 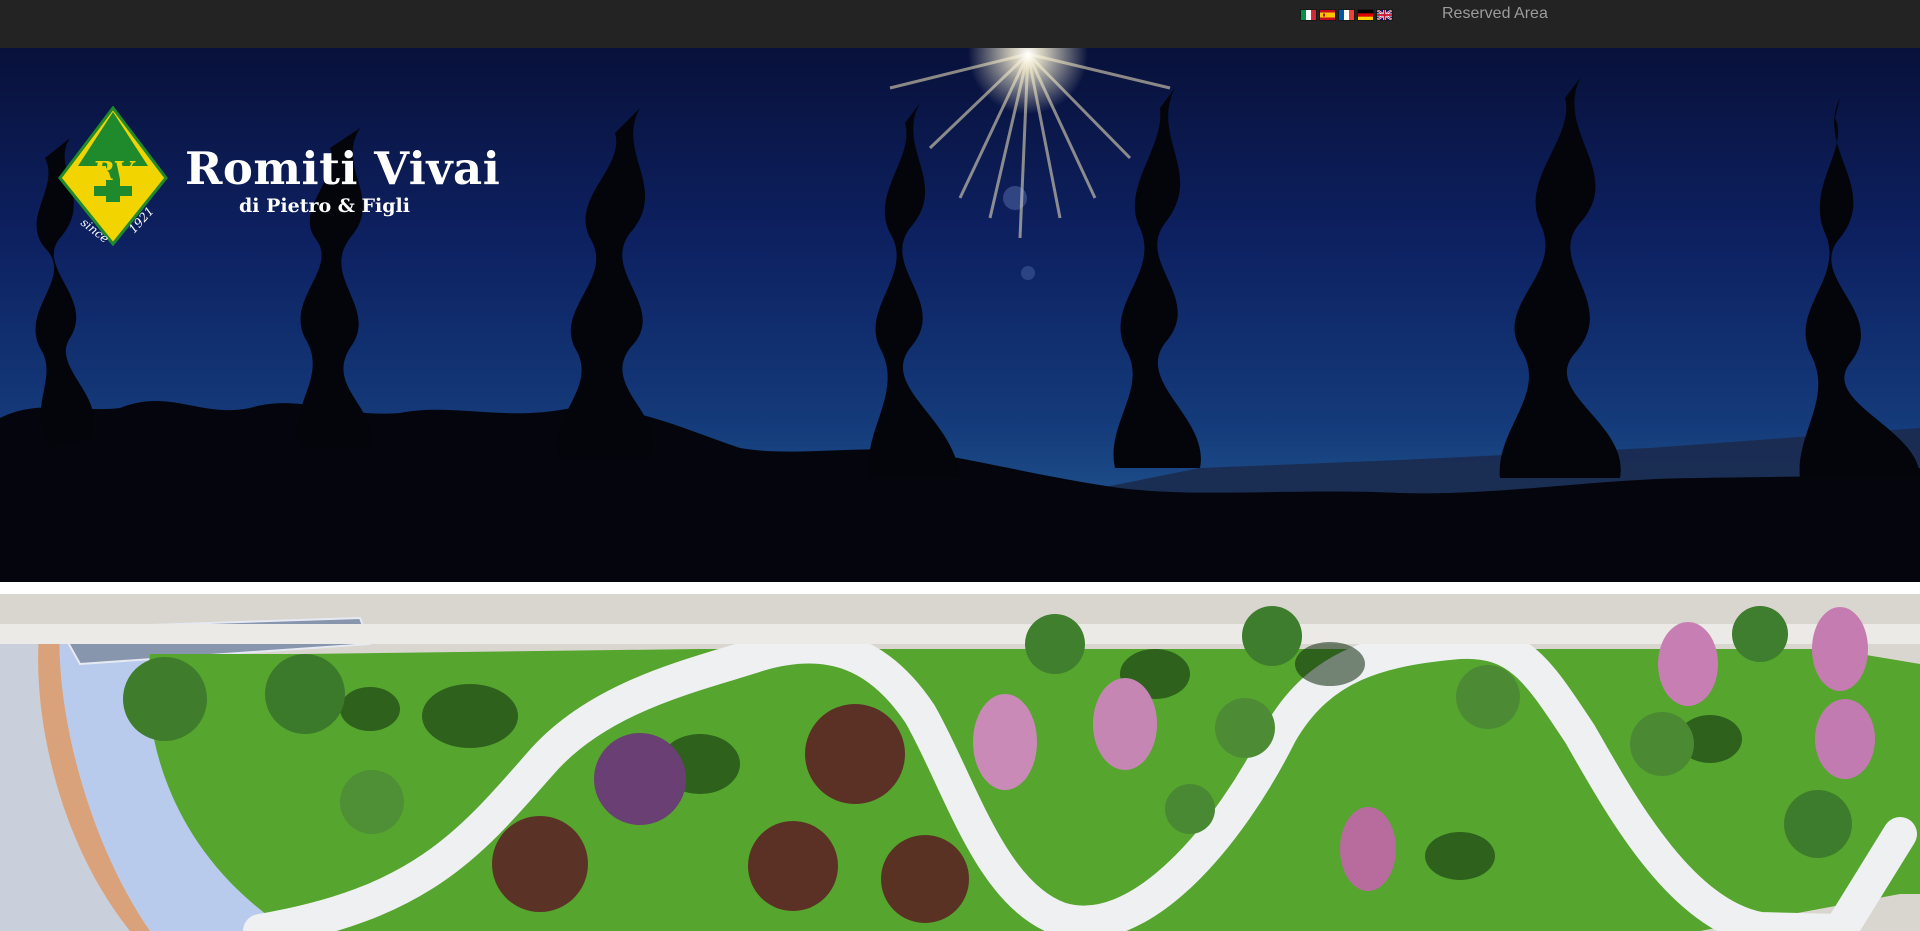 I want to click on brand-subtitle: di Pietro & Figli, so click(x=324, y=206).